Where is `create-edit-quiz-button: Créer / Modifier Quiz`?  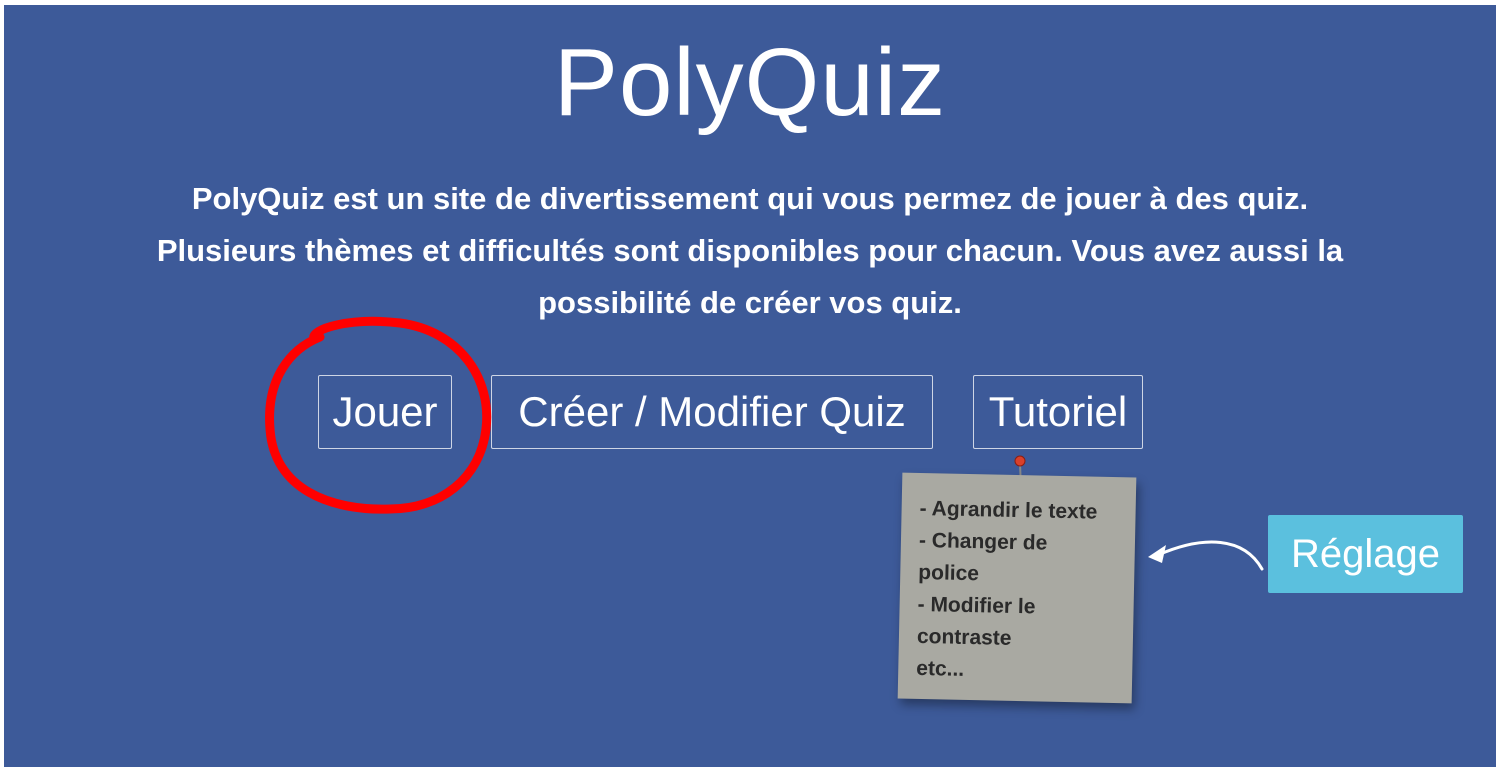
create-edit-quiz-button: Créer / Modifier Quiz is located at coordinates (712, 412).